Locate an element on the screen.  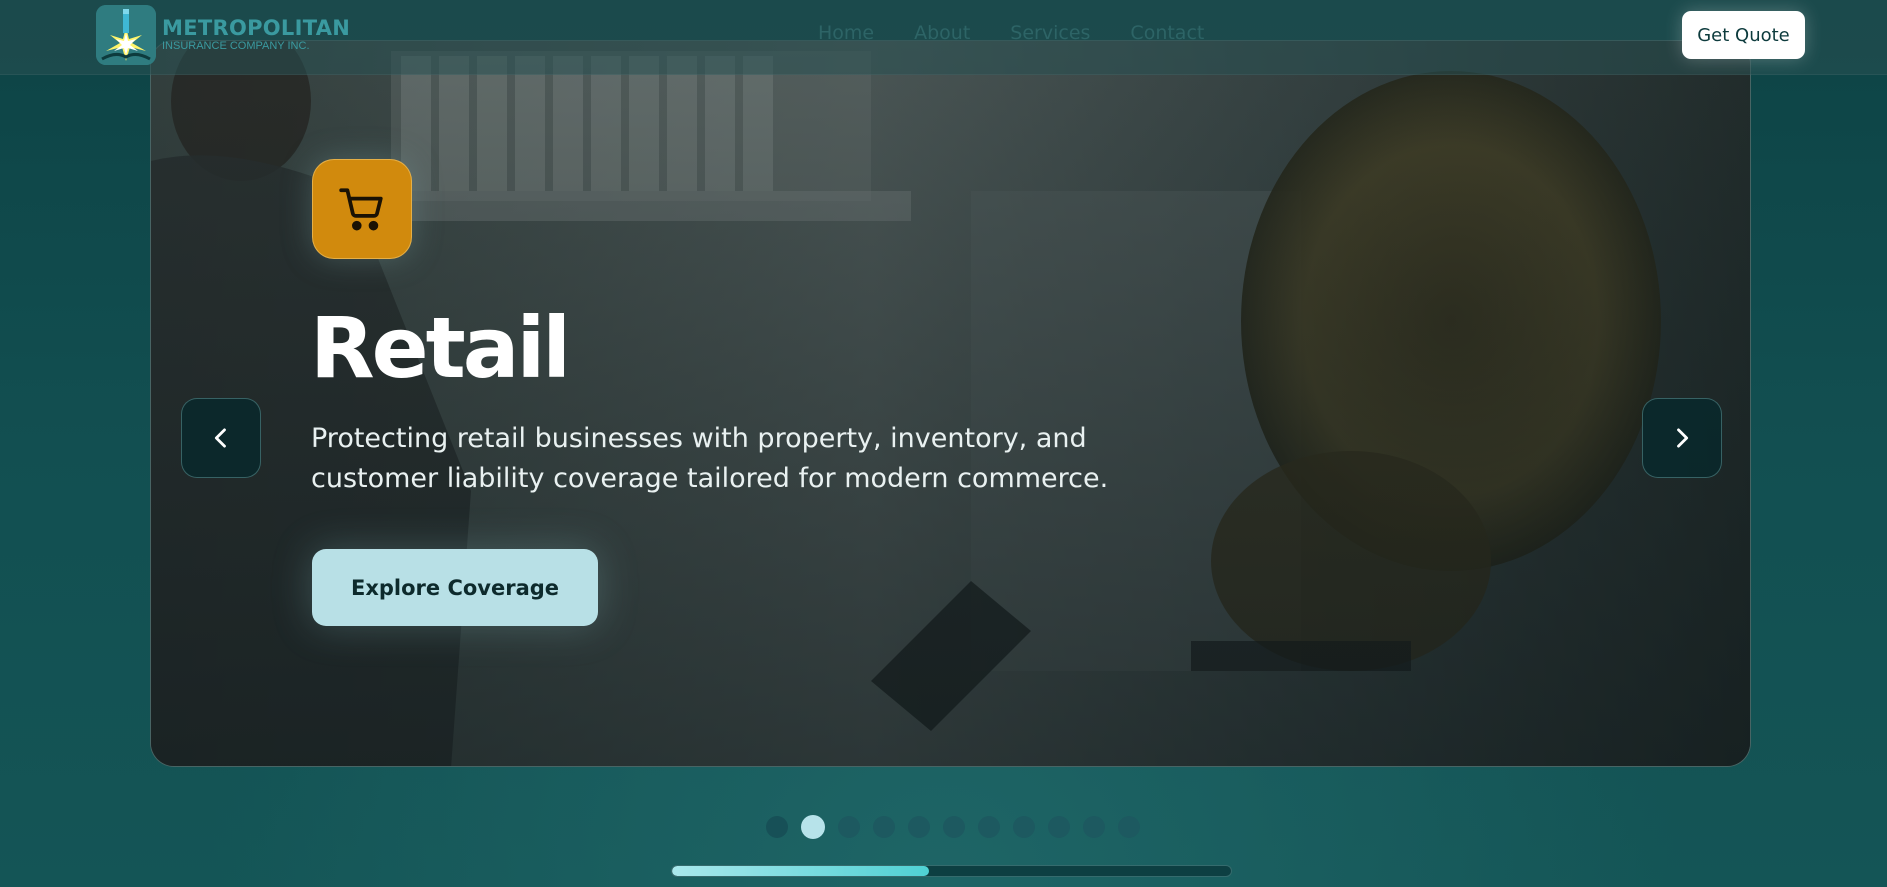
nav-home-link: Home is located at coordinates (846, 33).